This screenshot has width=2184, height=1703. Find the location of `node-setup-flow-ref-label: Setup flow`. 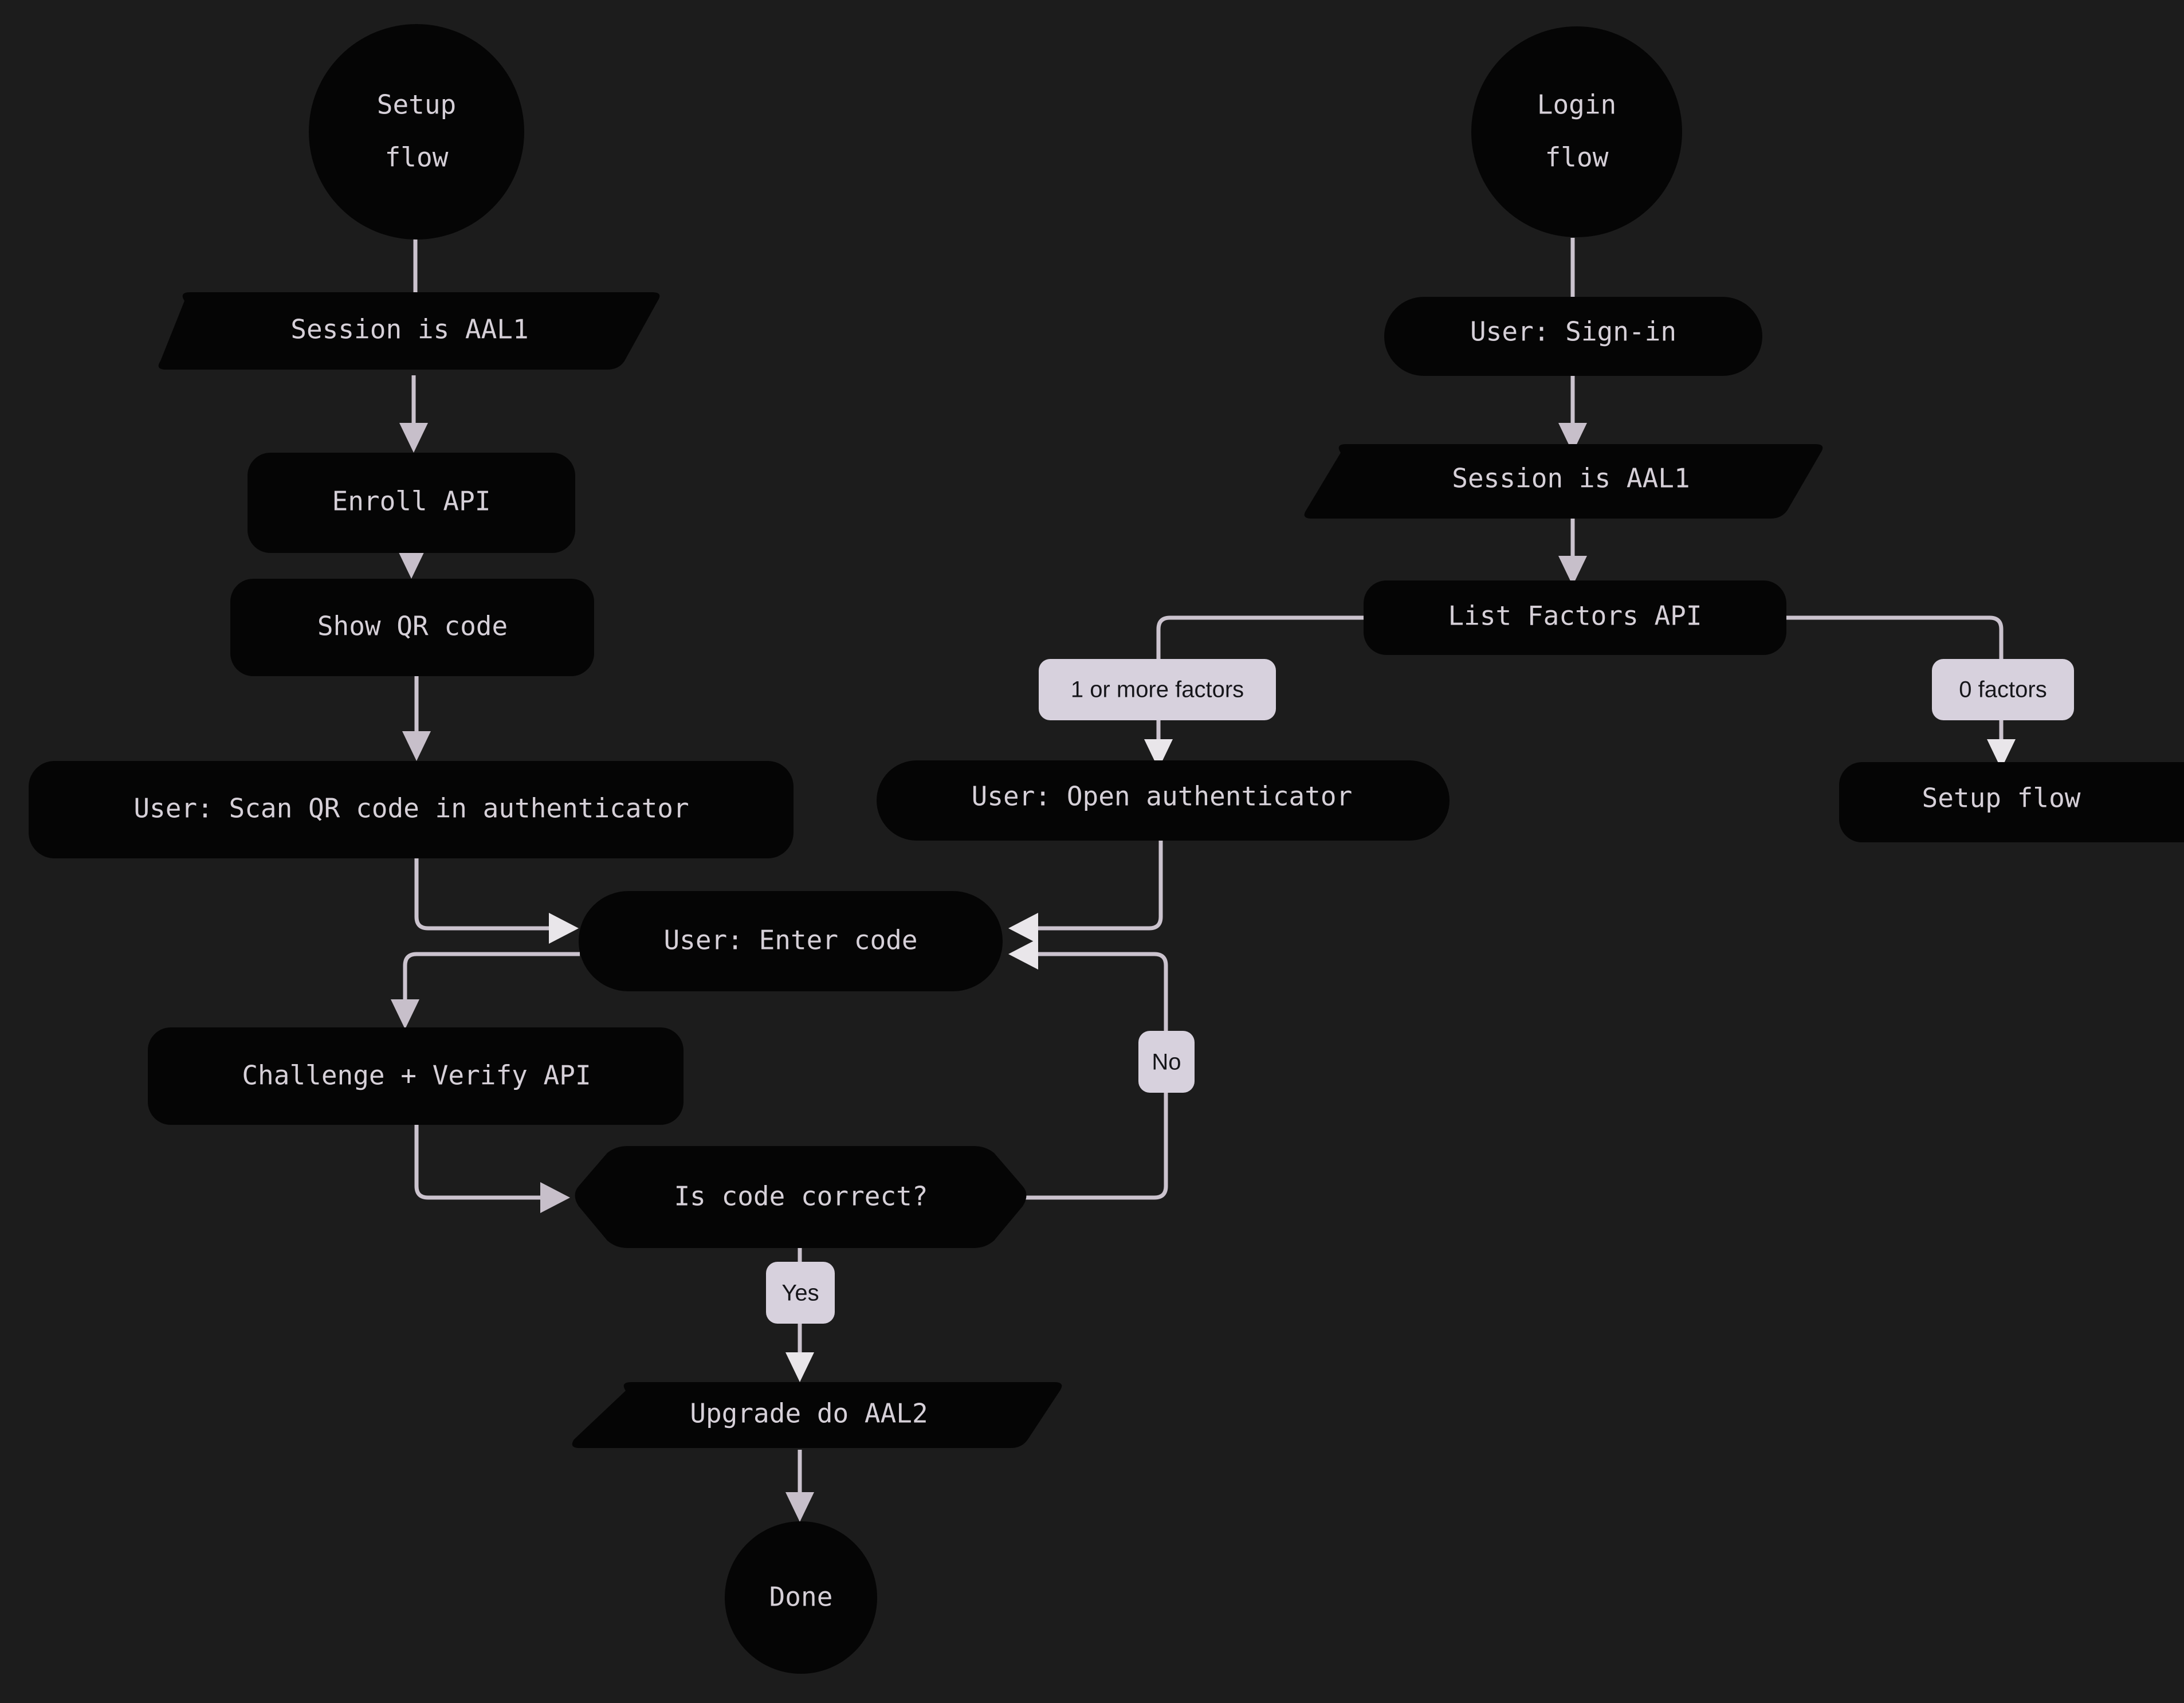

node-setup-flow-ref-label: Setup flow is located at coordinates (2001, 798).